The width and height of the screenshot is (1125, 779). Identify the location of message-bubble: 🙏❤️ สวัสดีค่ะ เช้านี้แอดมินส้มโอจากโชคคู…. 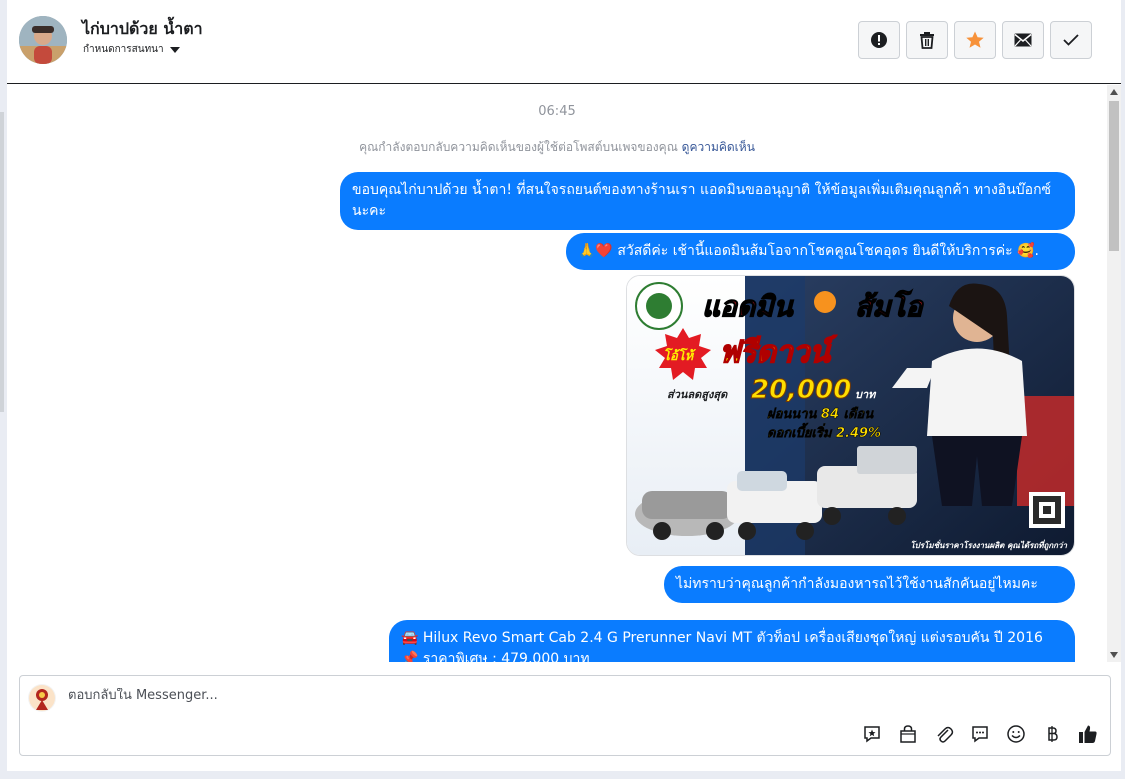
(820, 251).